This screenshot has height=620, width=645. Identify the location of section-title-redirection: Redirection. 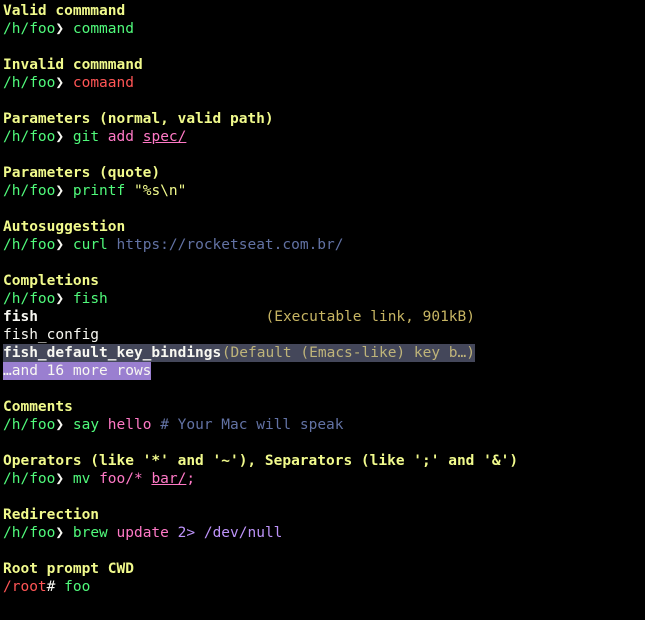
(51, 515).